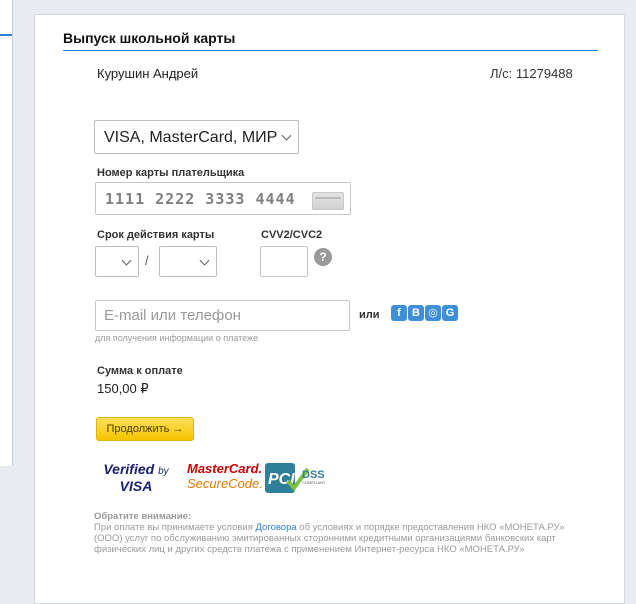 The height and width of the screenshot is (604, 636). Describe the element at coordinates (156, 235) in the screenshot. I see `expiry-label: Срок действия карты` at that location.